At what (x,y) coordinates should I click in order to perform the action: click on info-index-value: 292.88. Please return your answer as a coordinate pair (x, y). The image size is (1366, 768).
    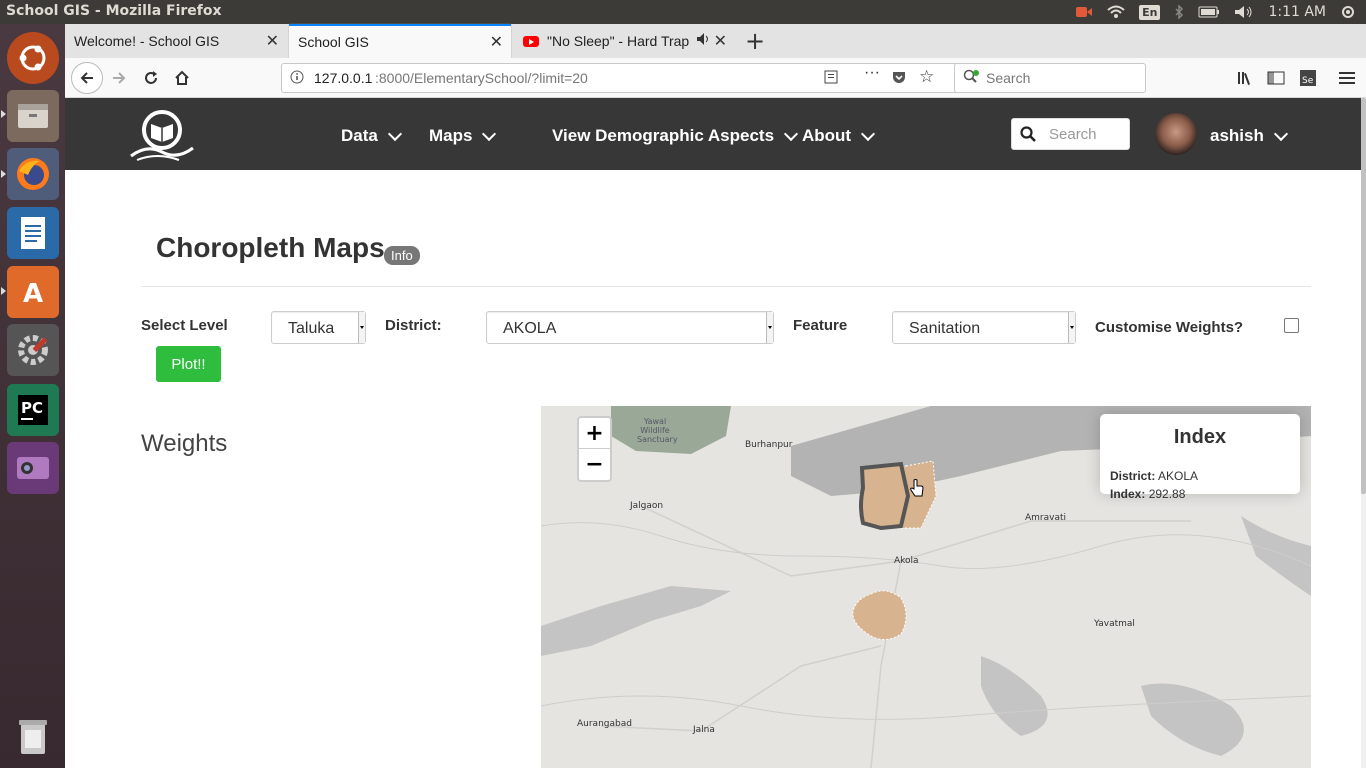
    Looking at the image, I should click on (1167, 494).